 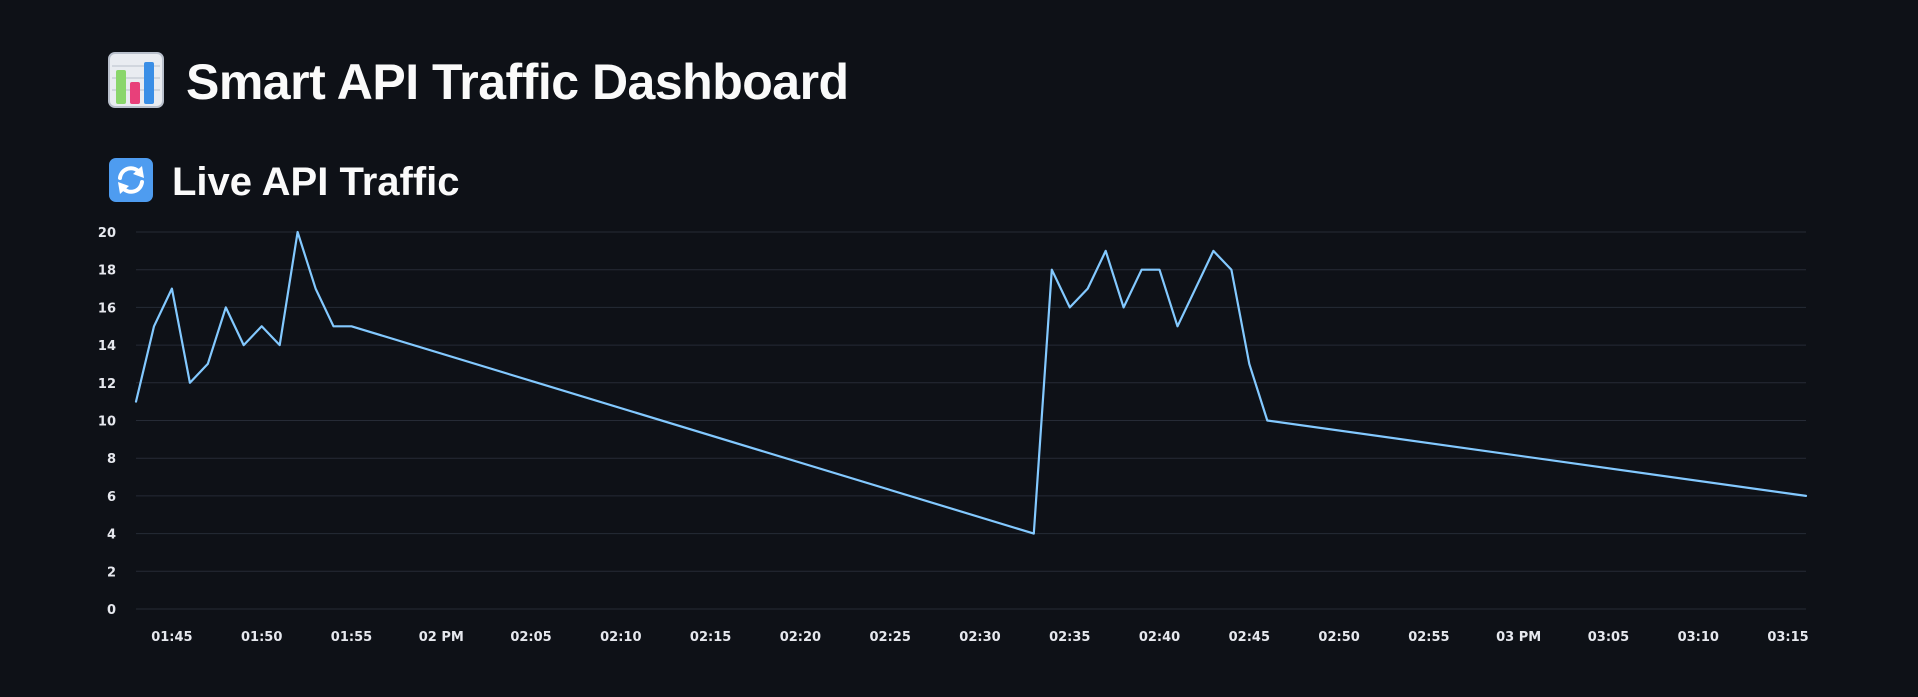 What do you see at coordinates (800, 637) in the screenshot?
I see `x-tick-label: 02:20` at bounding box center [800, 637].